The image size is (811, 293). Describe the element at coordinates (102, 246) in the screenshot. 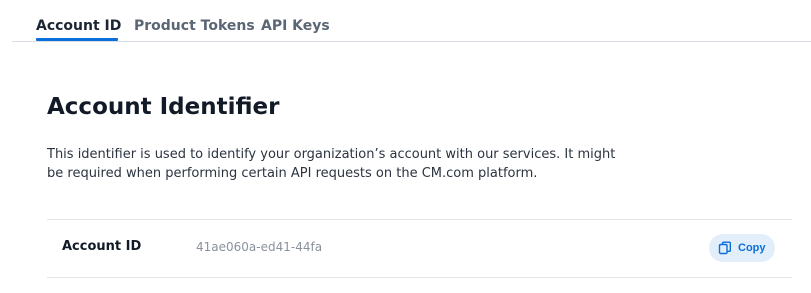

I see `account-id-label: Account ID` at that location.